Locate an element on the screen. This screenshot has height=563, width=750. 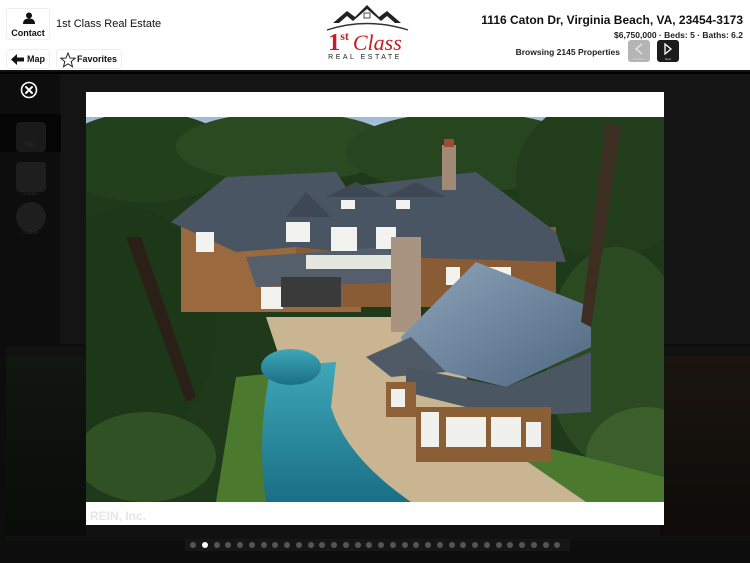
logo-wordmark: 1st Class is located at coordinates (365, 42).